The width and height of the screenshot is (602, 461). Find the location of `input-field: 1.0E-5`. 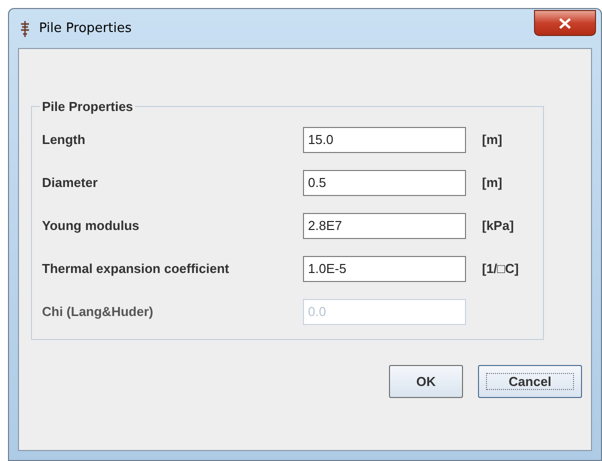

input-field: 1.0E-5 is located at coordinates (384, 269).